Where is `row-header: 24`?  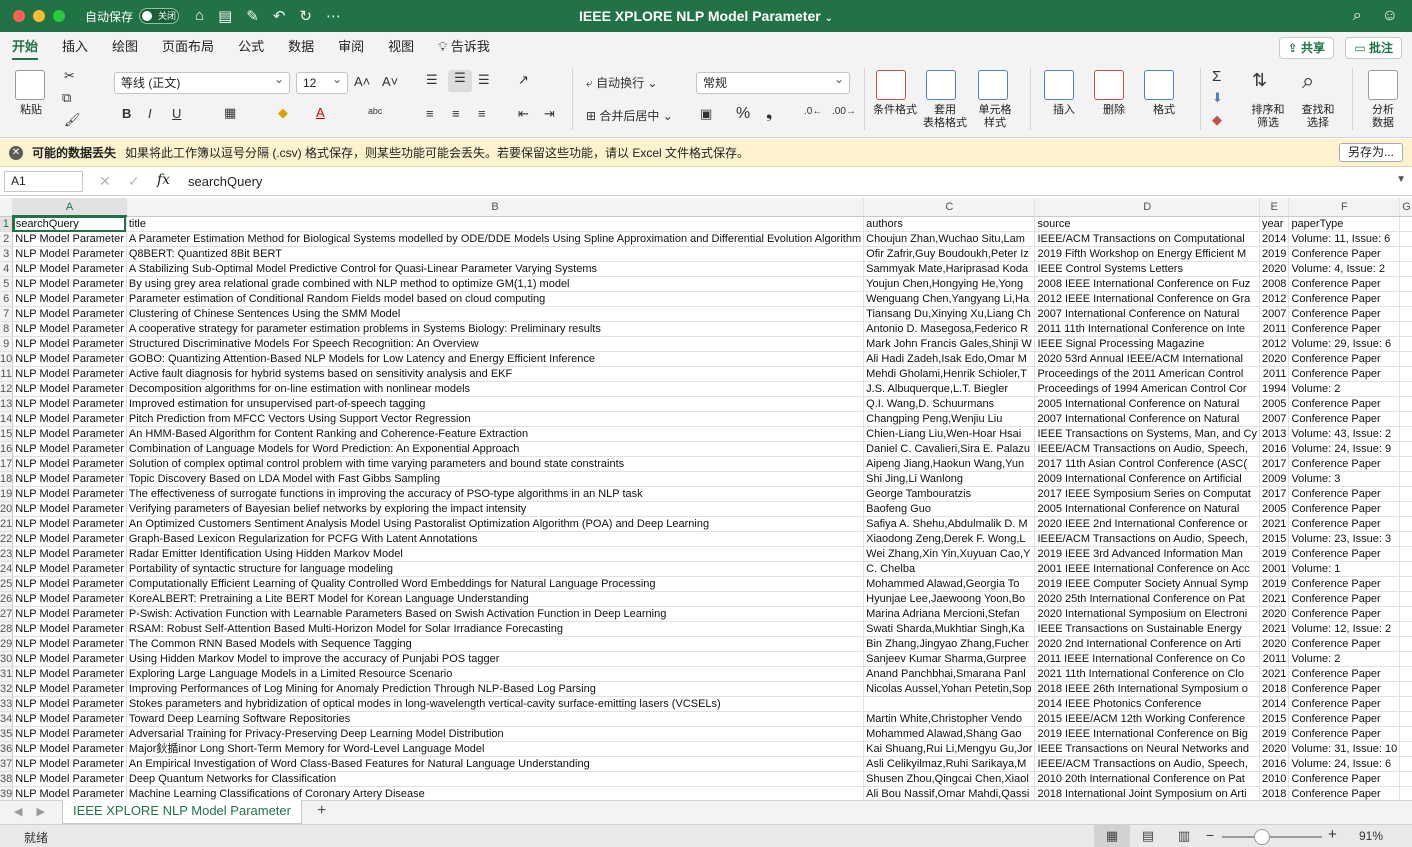
row-header: 24 is located at coordinates (7, 569).